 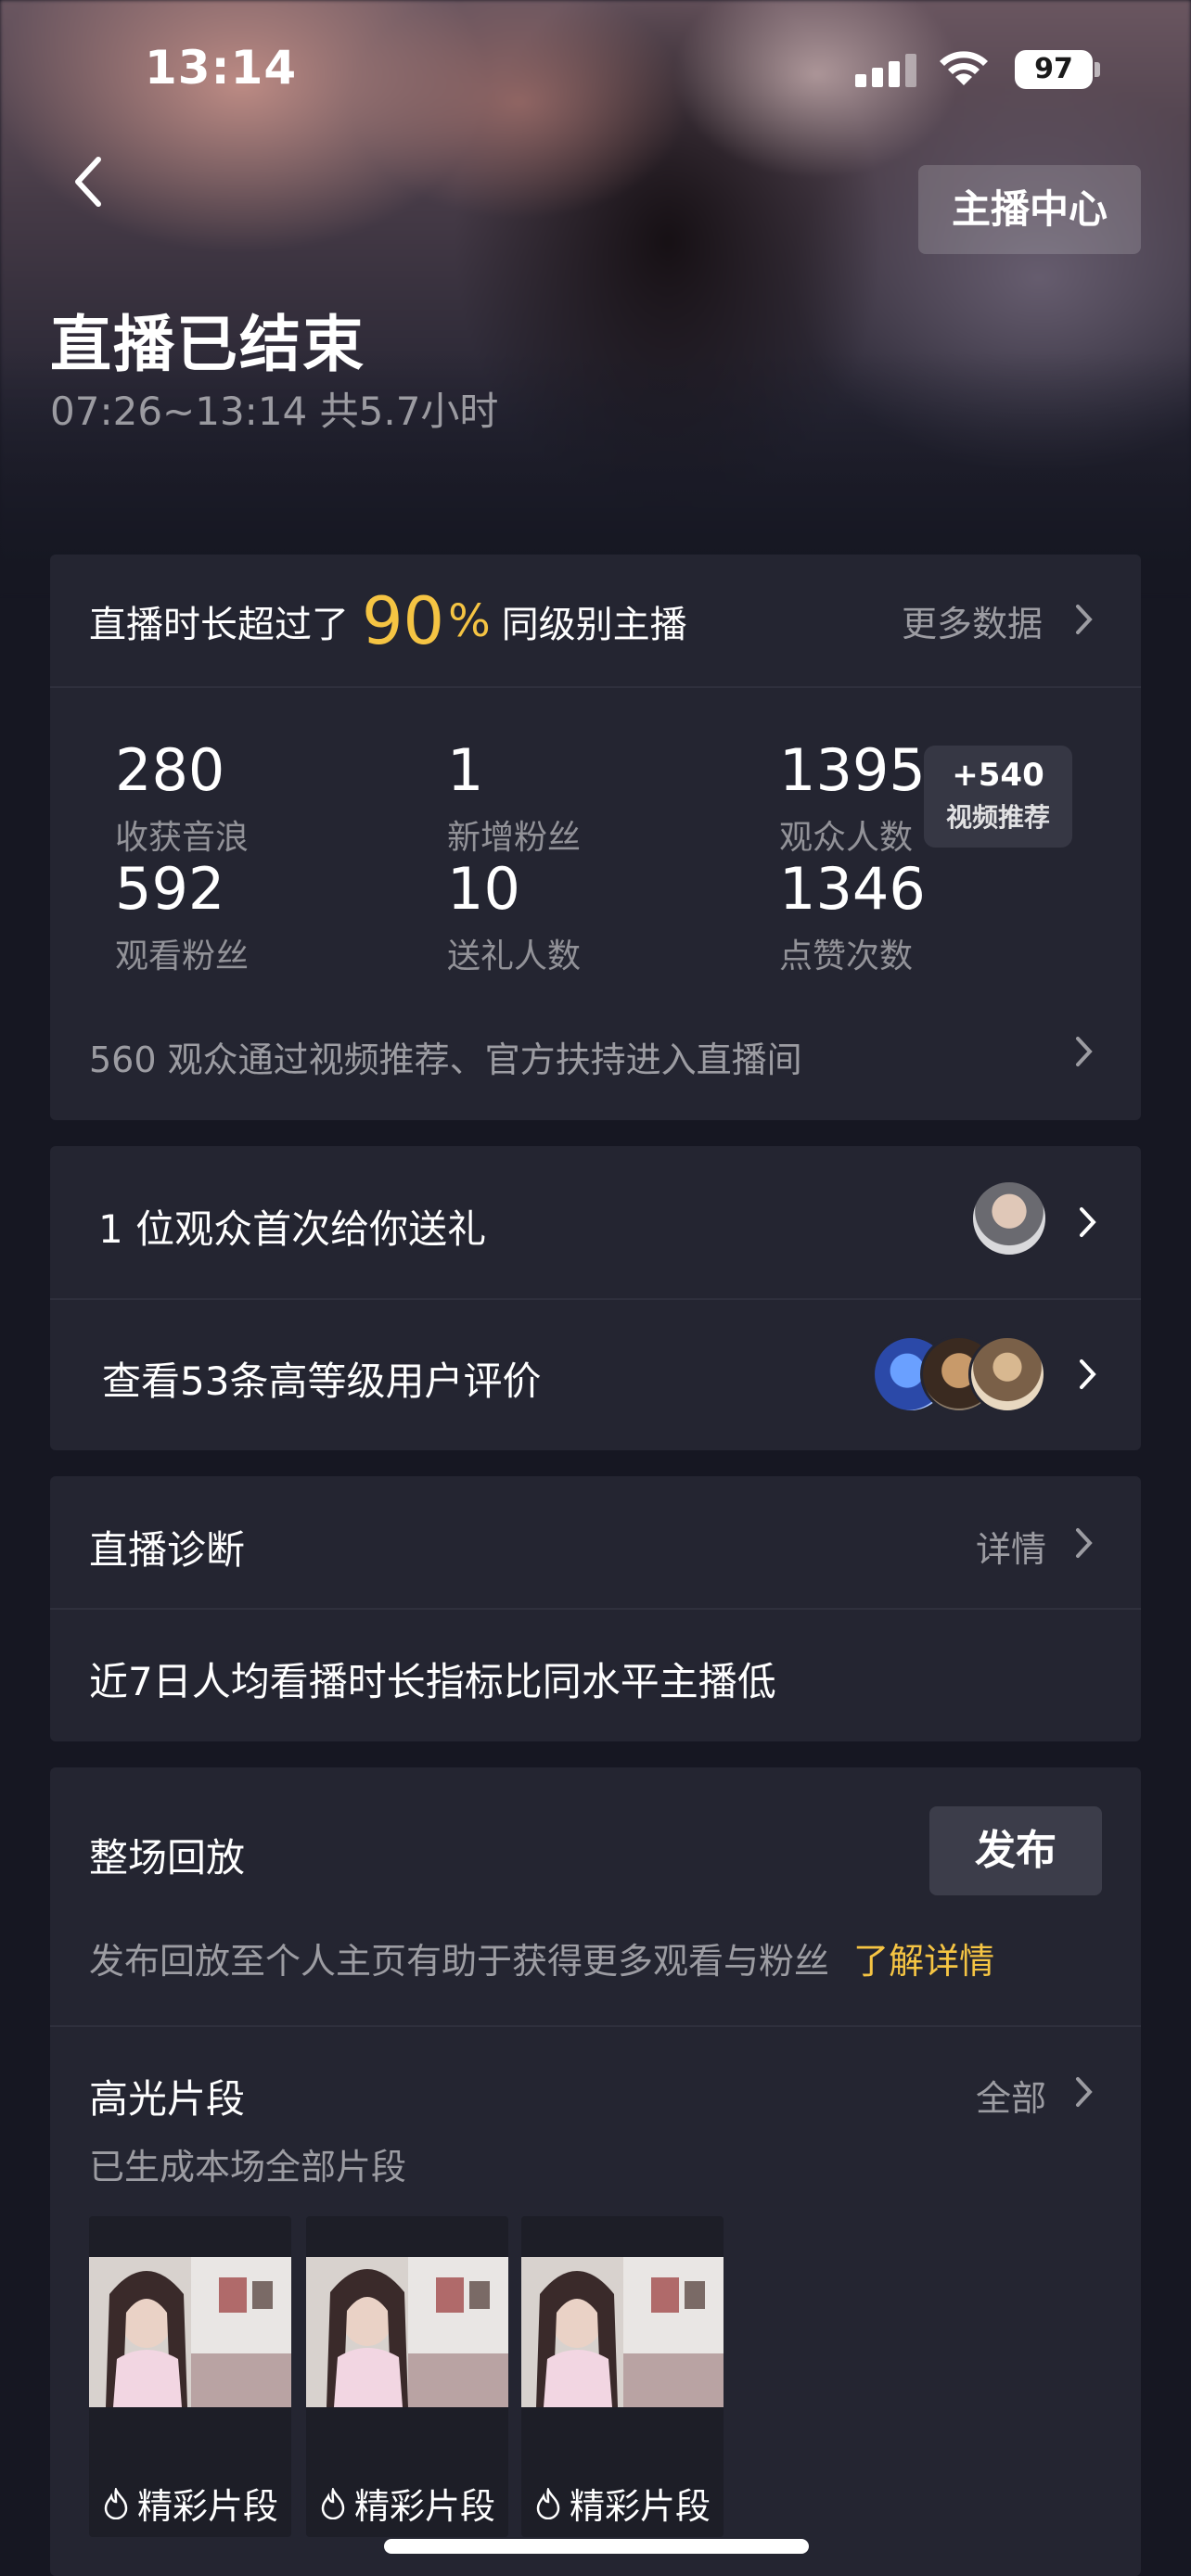 I want to click on page-title: 直播已结束, so click(x=207, y=344).